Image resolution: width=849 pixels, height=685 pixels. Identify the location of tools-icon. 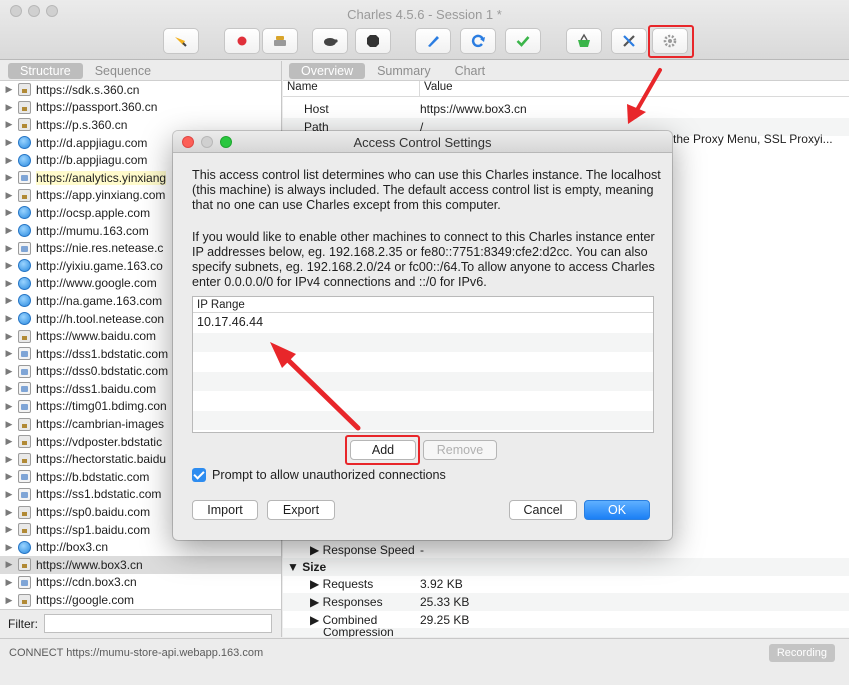
(629, 41).